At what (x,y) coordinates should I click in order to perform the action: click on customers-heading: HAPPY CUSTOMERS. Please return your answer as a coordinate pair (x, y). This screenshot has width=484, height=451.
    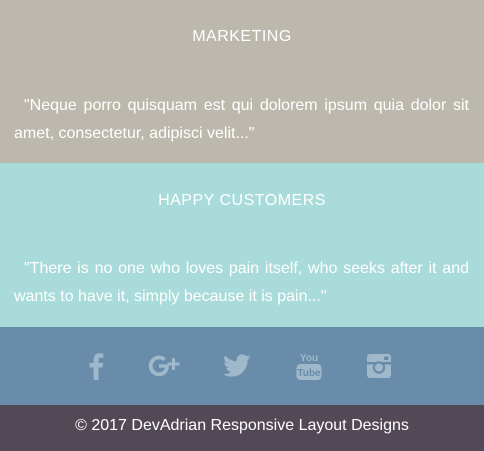
    Looking at the image, I should click on (242, 200).